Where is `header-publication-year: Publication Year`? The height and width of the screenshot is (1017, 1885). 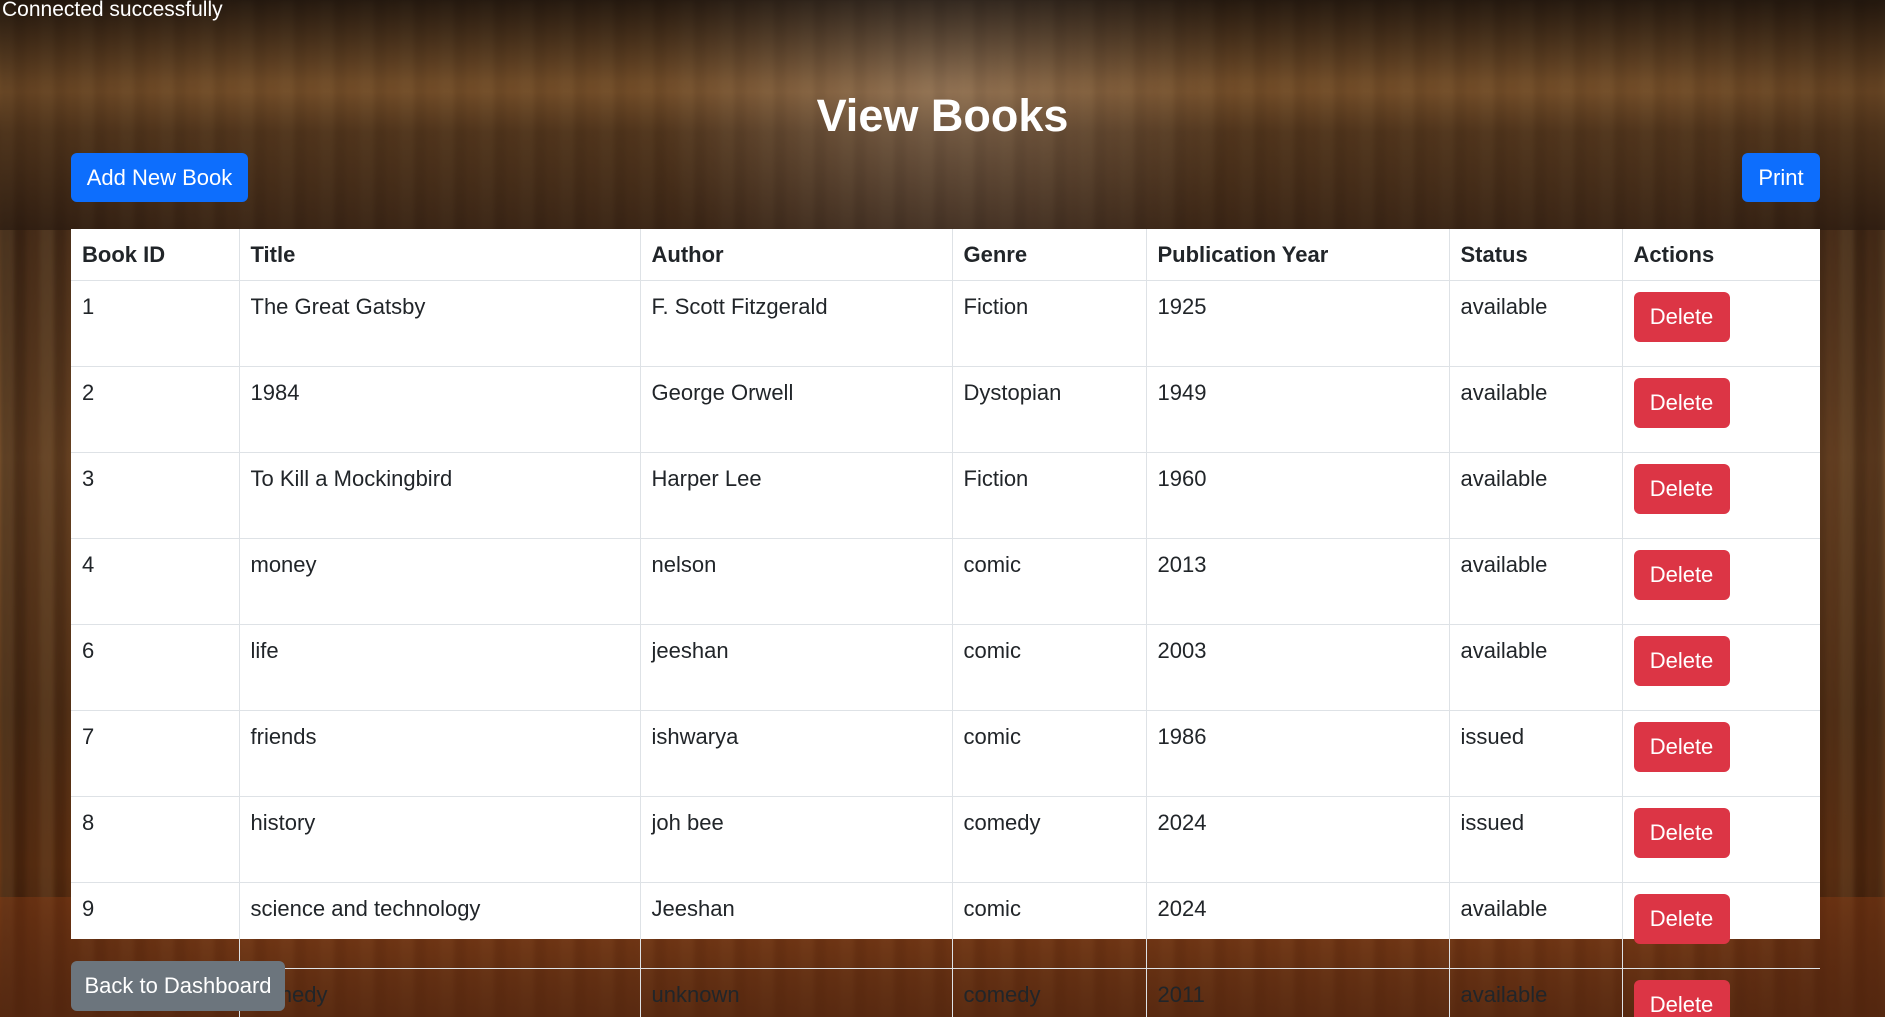
header-publication-year: Publication Year is located at coordinates (1297, 255).